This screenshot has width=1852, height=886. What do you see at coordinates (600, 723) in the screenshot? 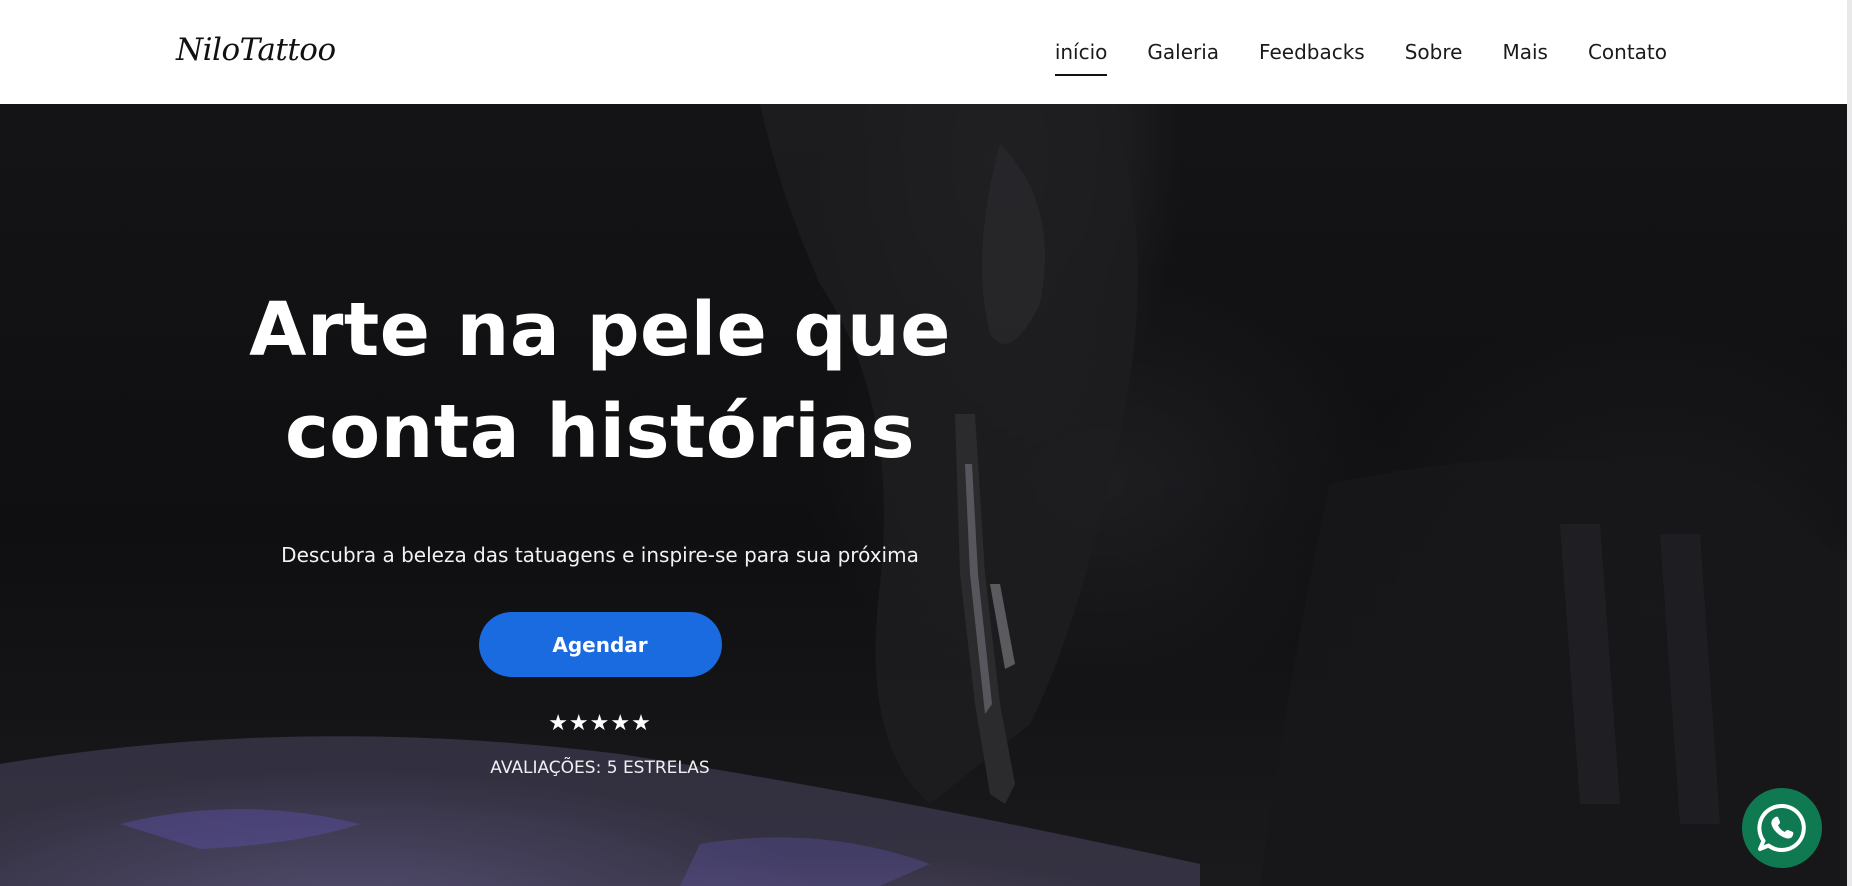
I see `rating-stars: ★★★★★` at bounding box center [600, 723].